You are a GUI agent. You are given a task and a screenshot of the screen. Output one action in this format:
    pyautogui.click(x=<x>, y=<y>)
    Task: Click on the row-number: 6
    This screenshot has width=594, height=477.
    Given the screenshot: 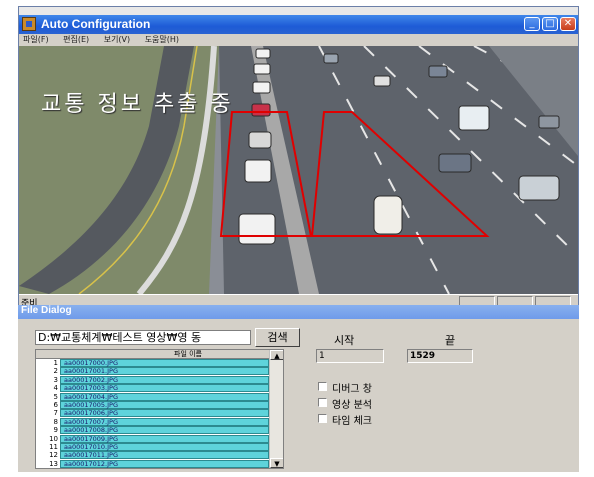 What is the action you would take?
    pyautogui.click(x=48, y=405)
    